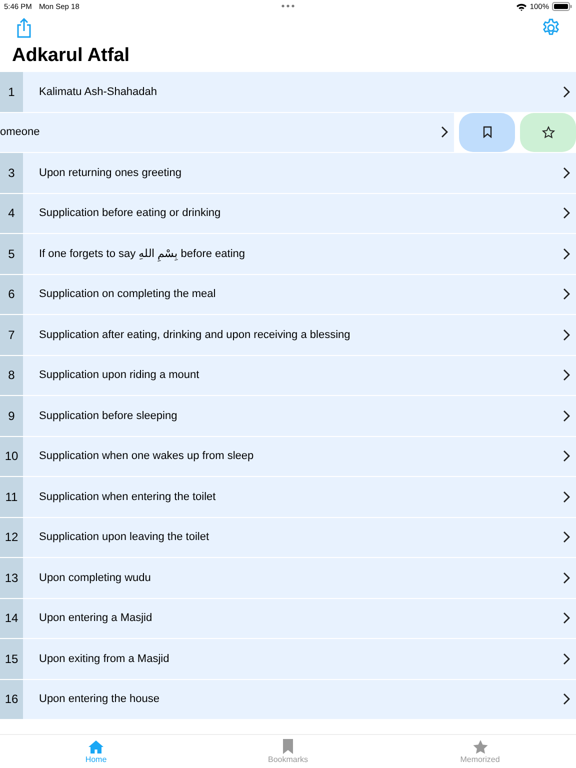  What do you see at coordinates (11, 254) in the screenshot?
I see `item-number: 5` at bounding box center [11, 254].